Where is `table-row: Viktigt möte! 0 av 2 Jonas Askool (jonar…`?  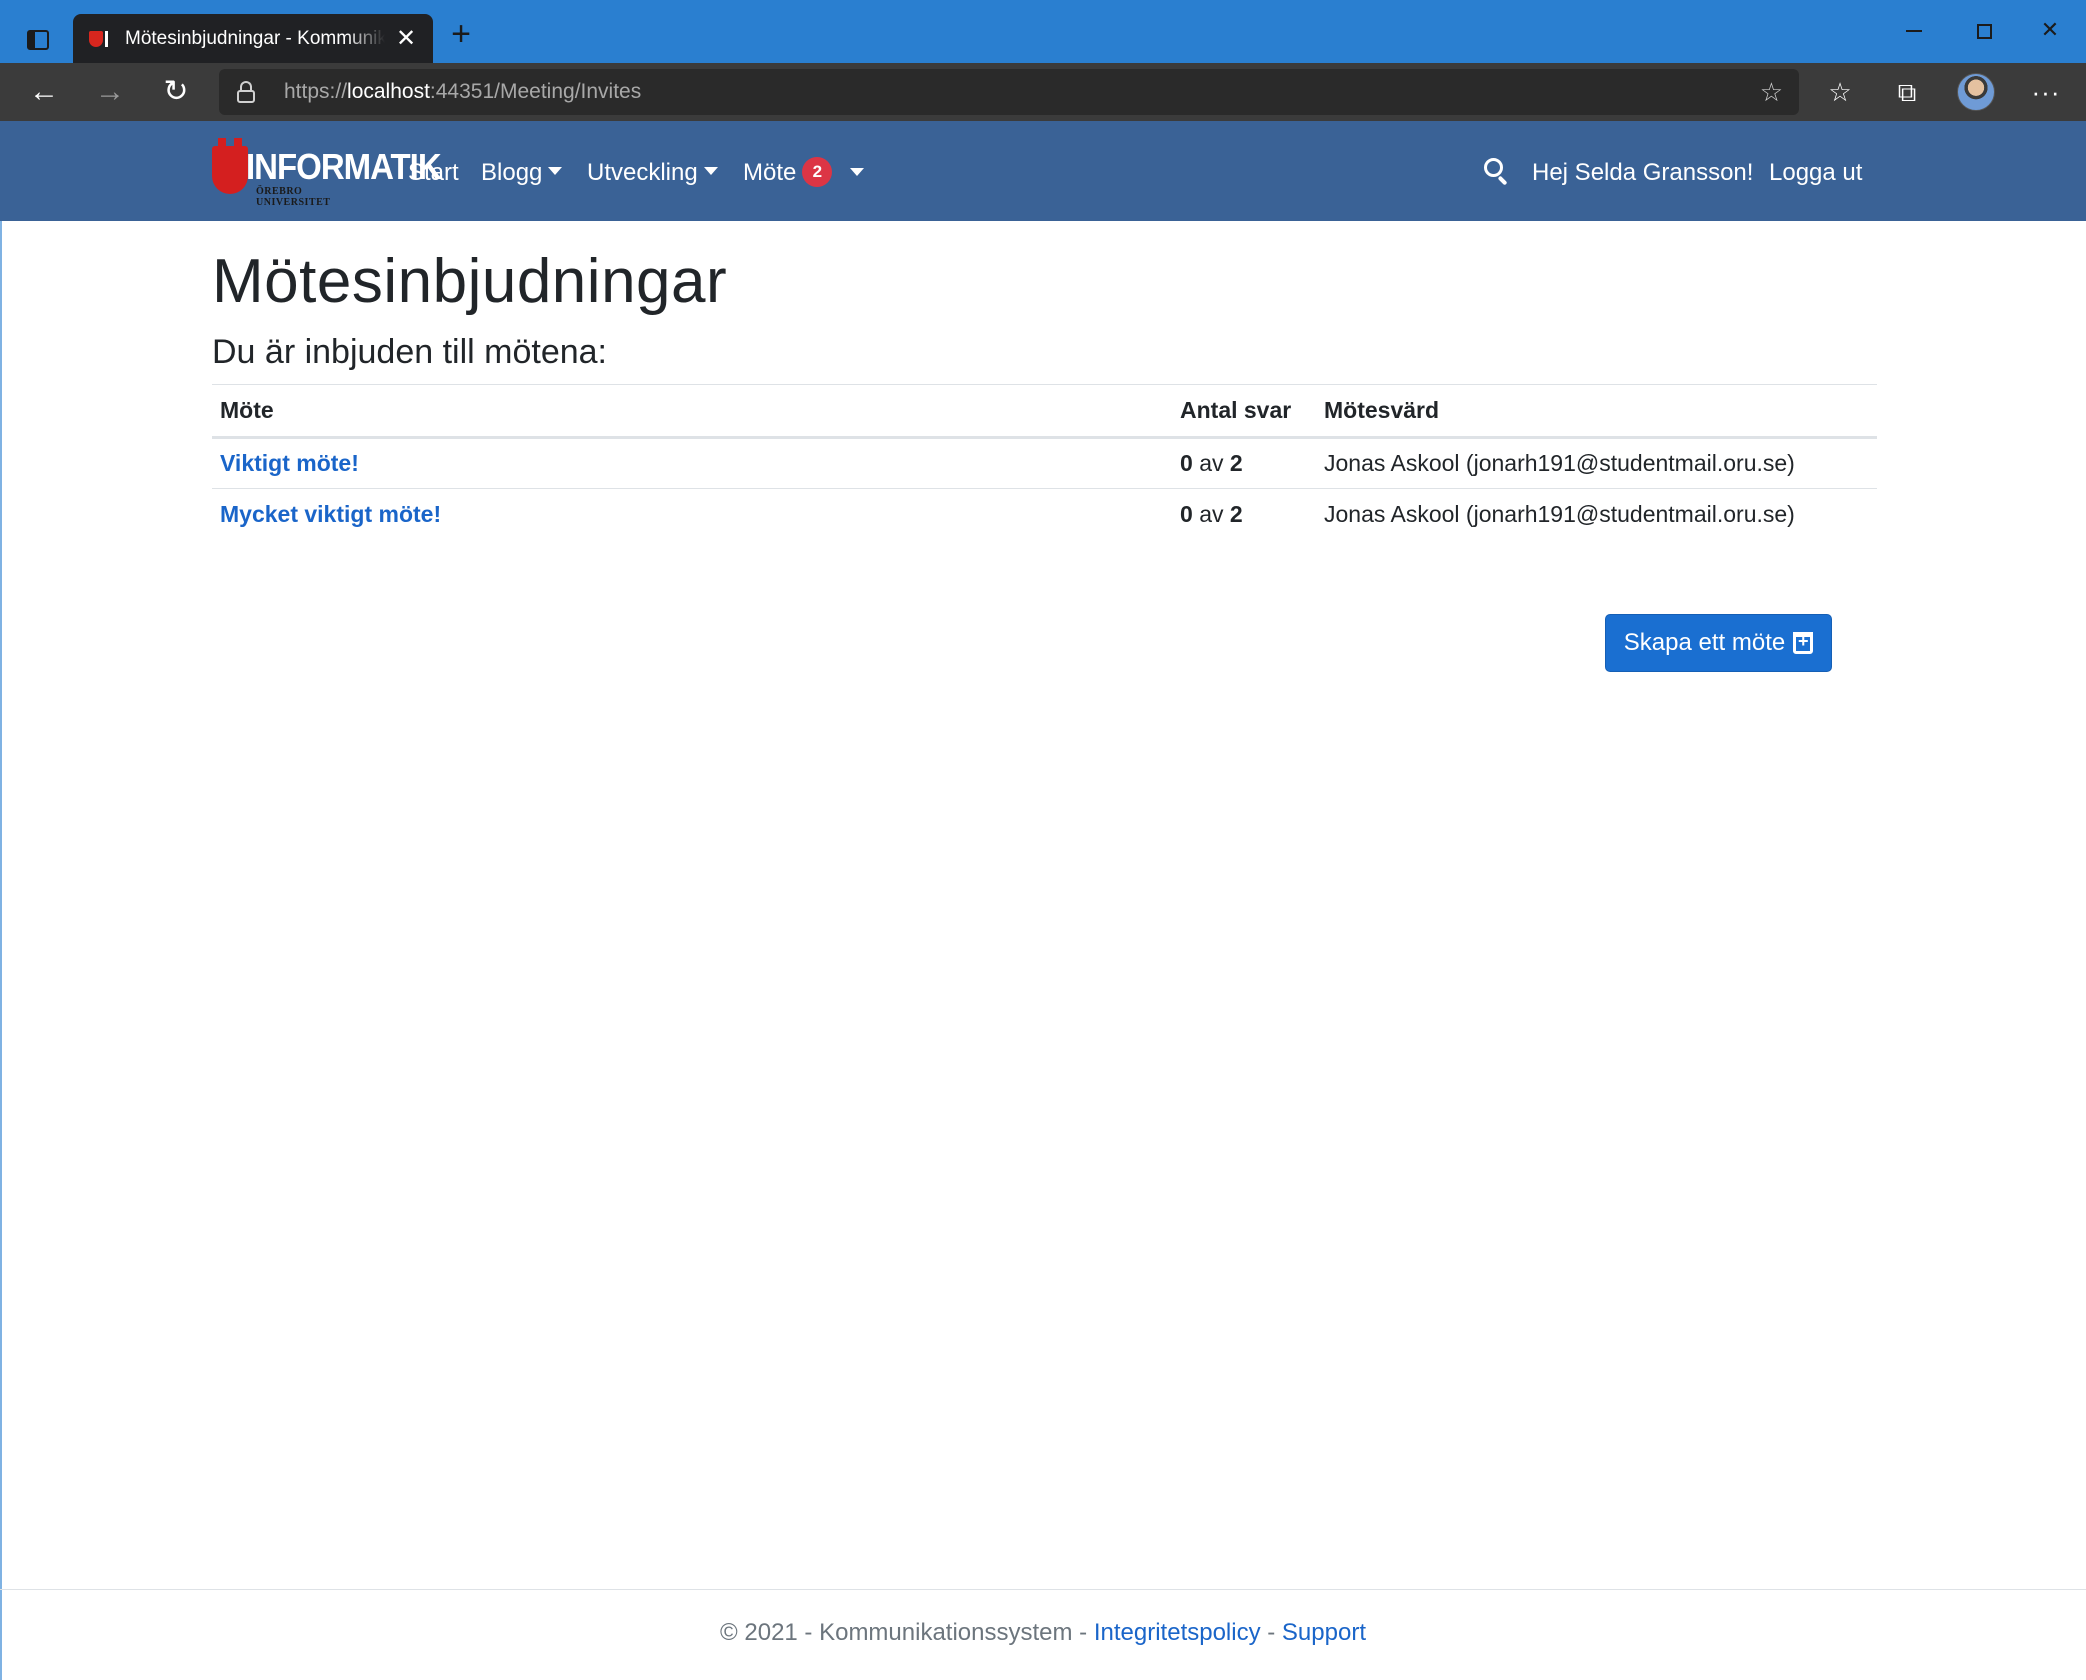 table-row: Viktigt möte! 0 av 2 Jonas Askool (jonar… is located at coordinates (1044, 463).